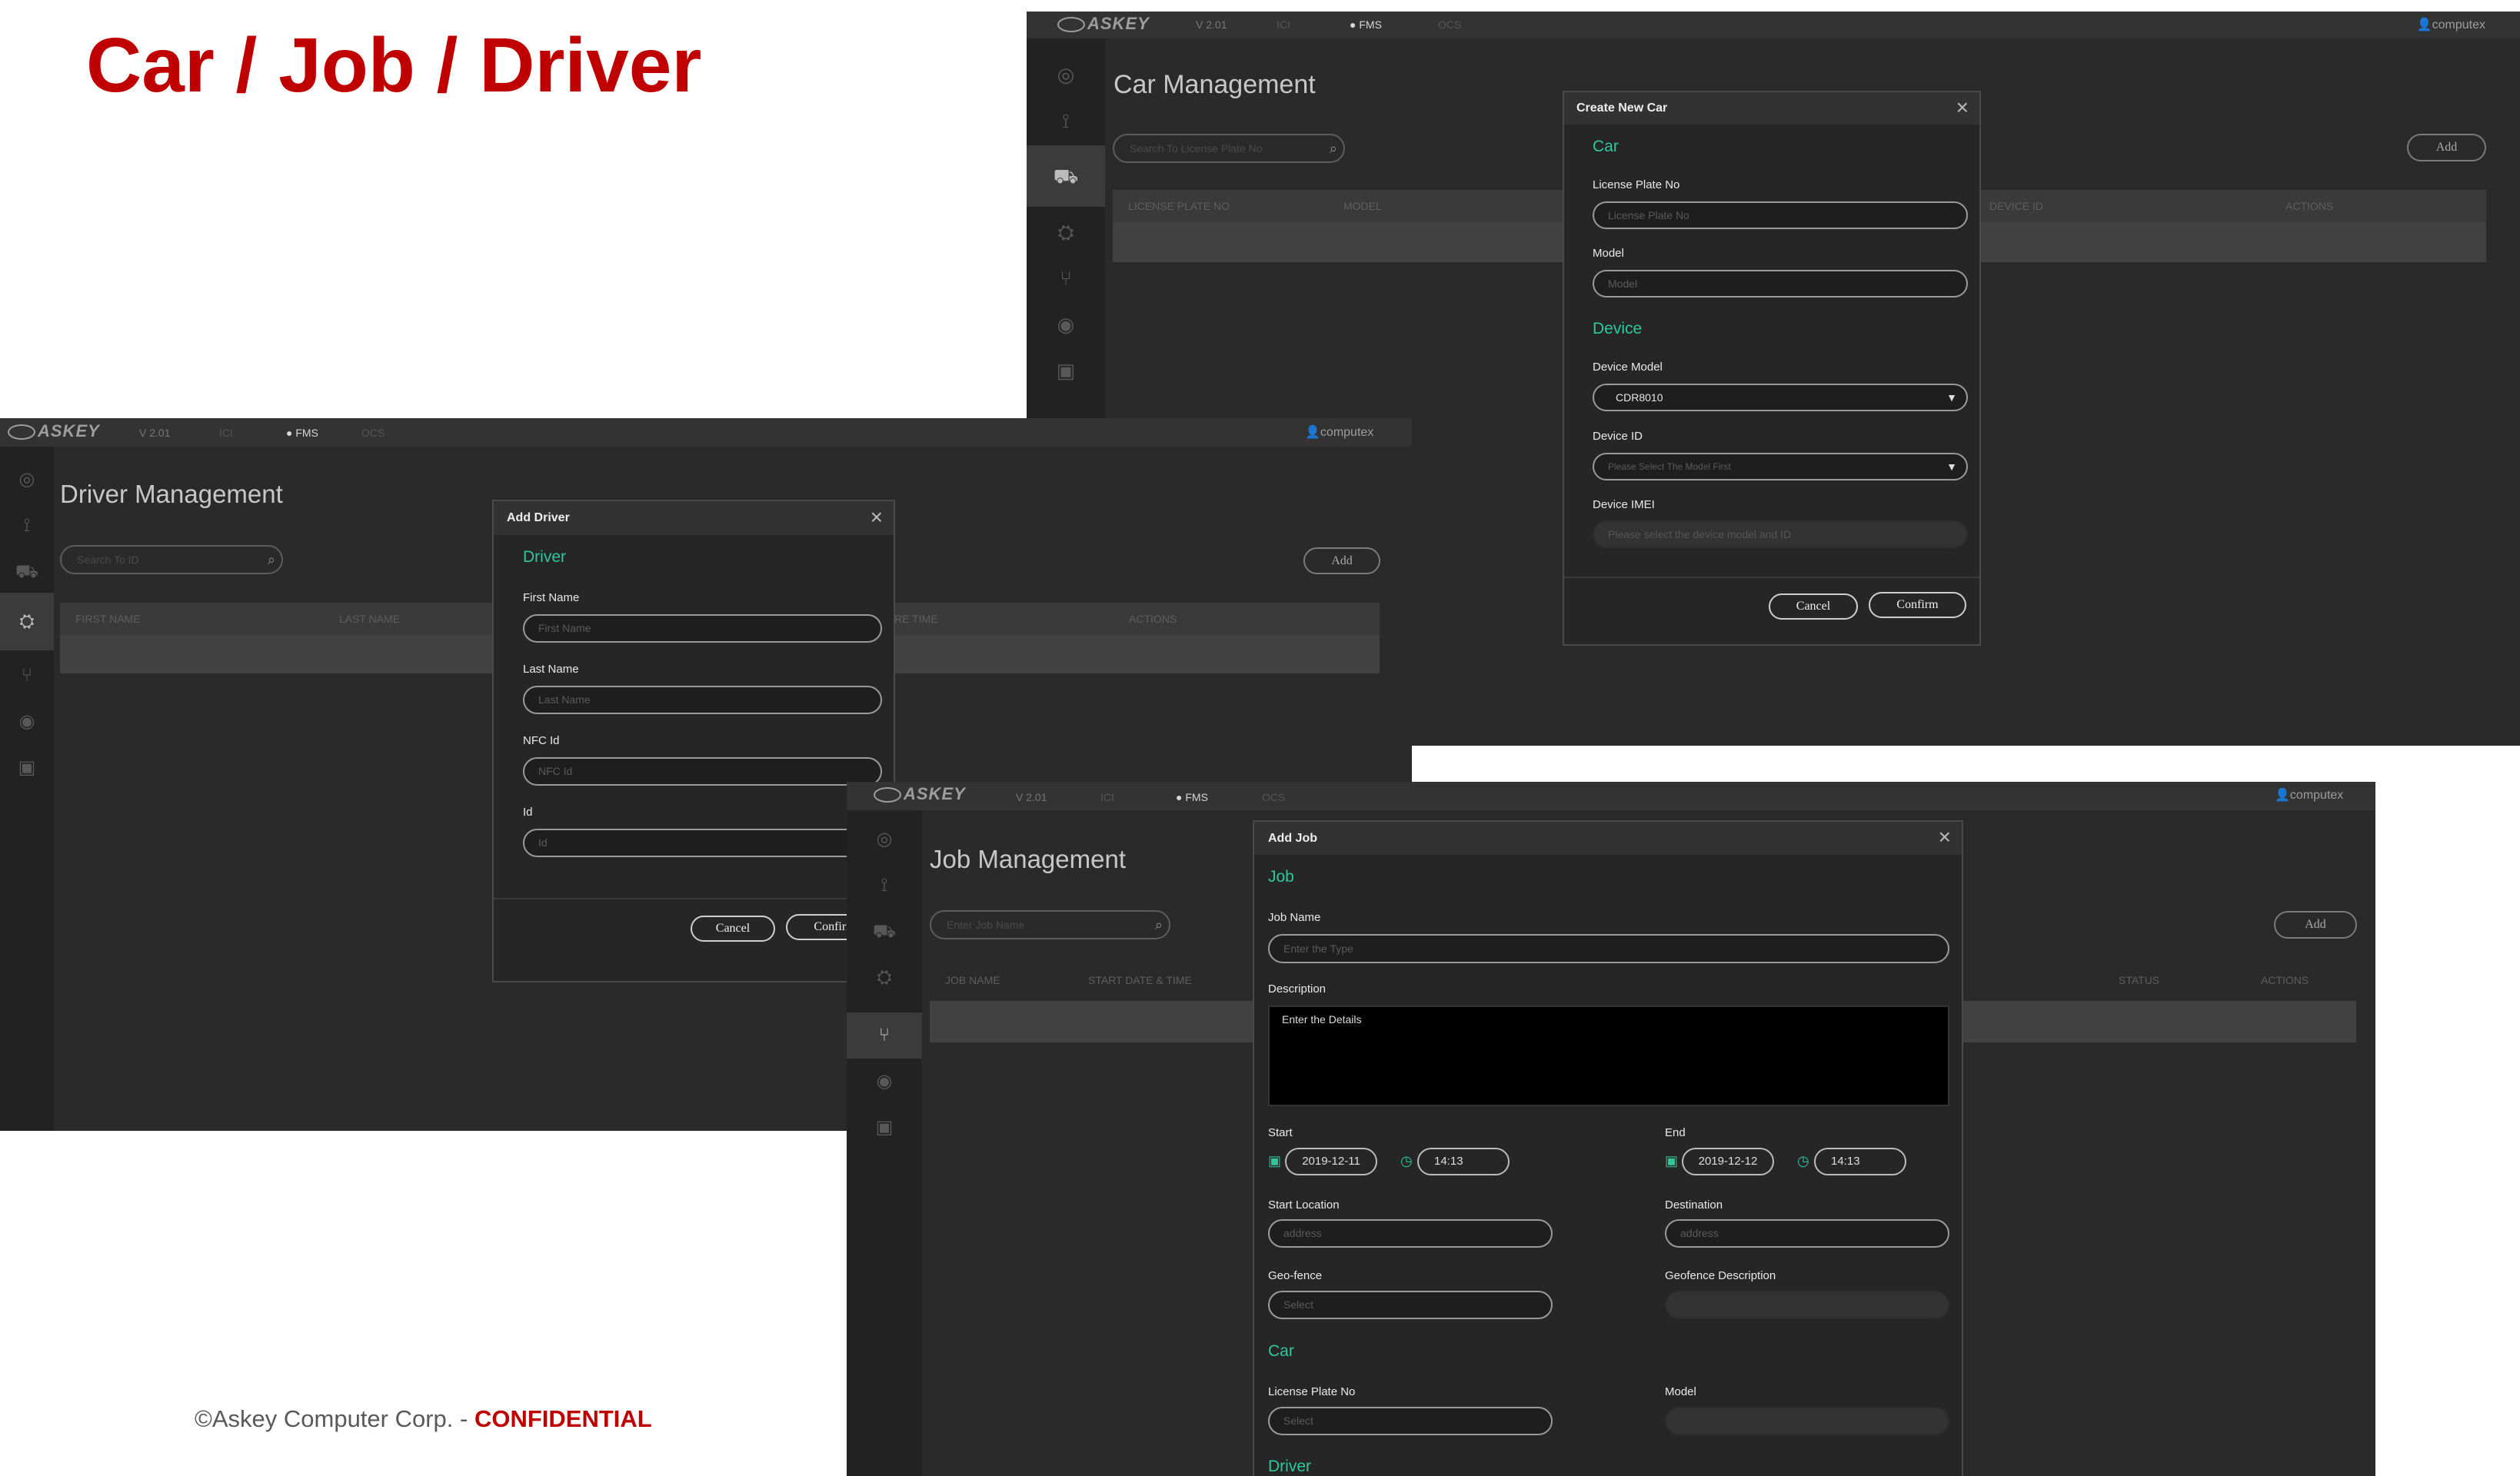 This screenshot has height=1476, width=2520. I want to click on modal-header: Create New Car ×, so click(1771, 108).